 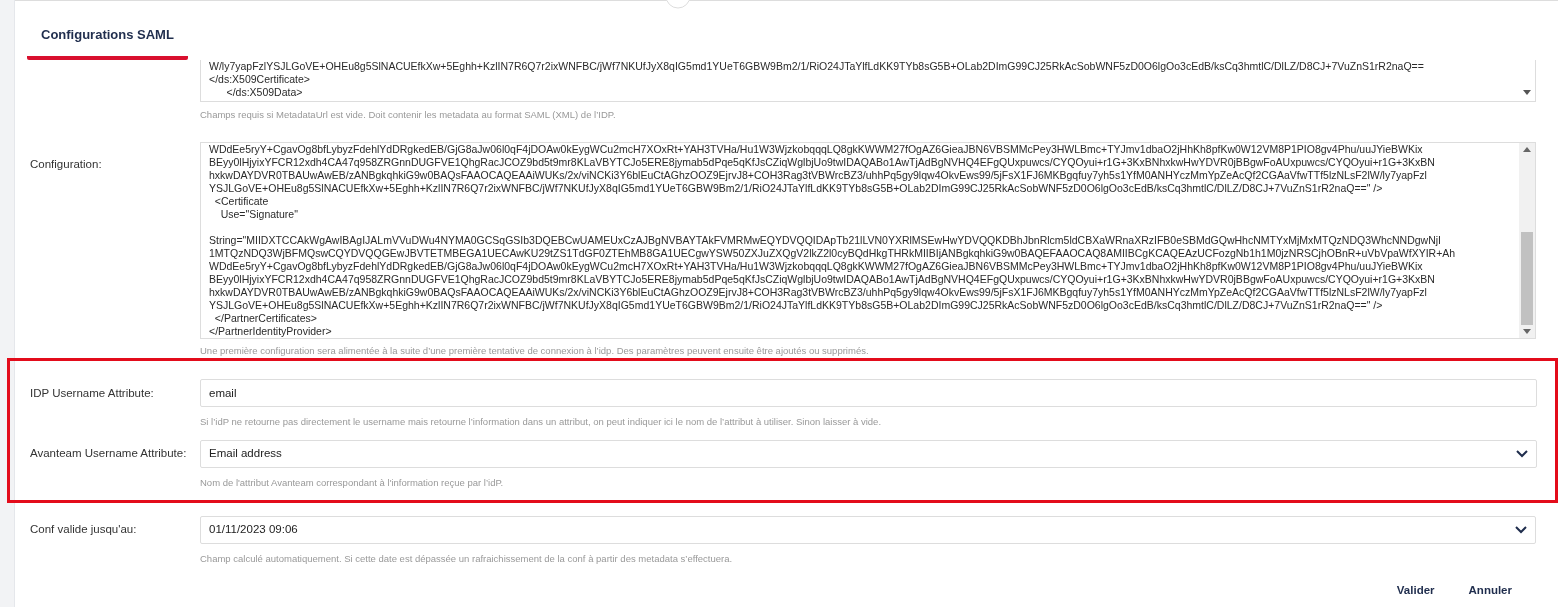 What do you see at coordinates (246, 453) in the screenshot?
I see `field-value: Email address` at bounding box center [246, 453].